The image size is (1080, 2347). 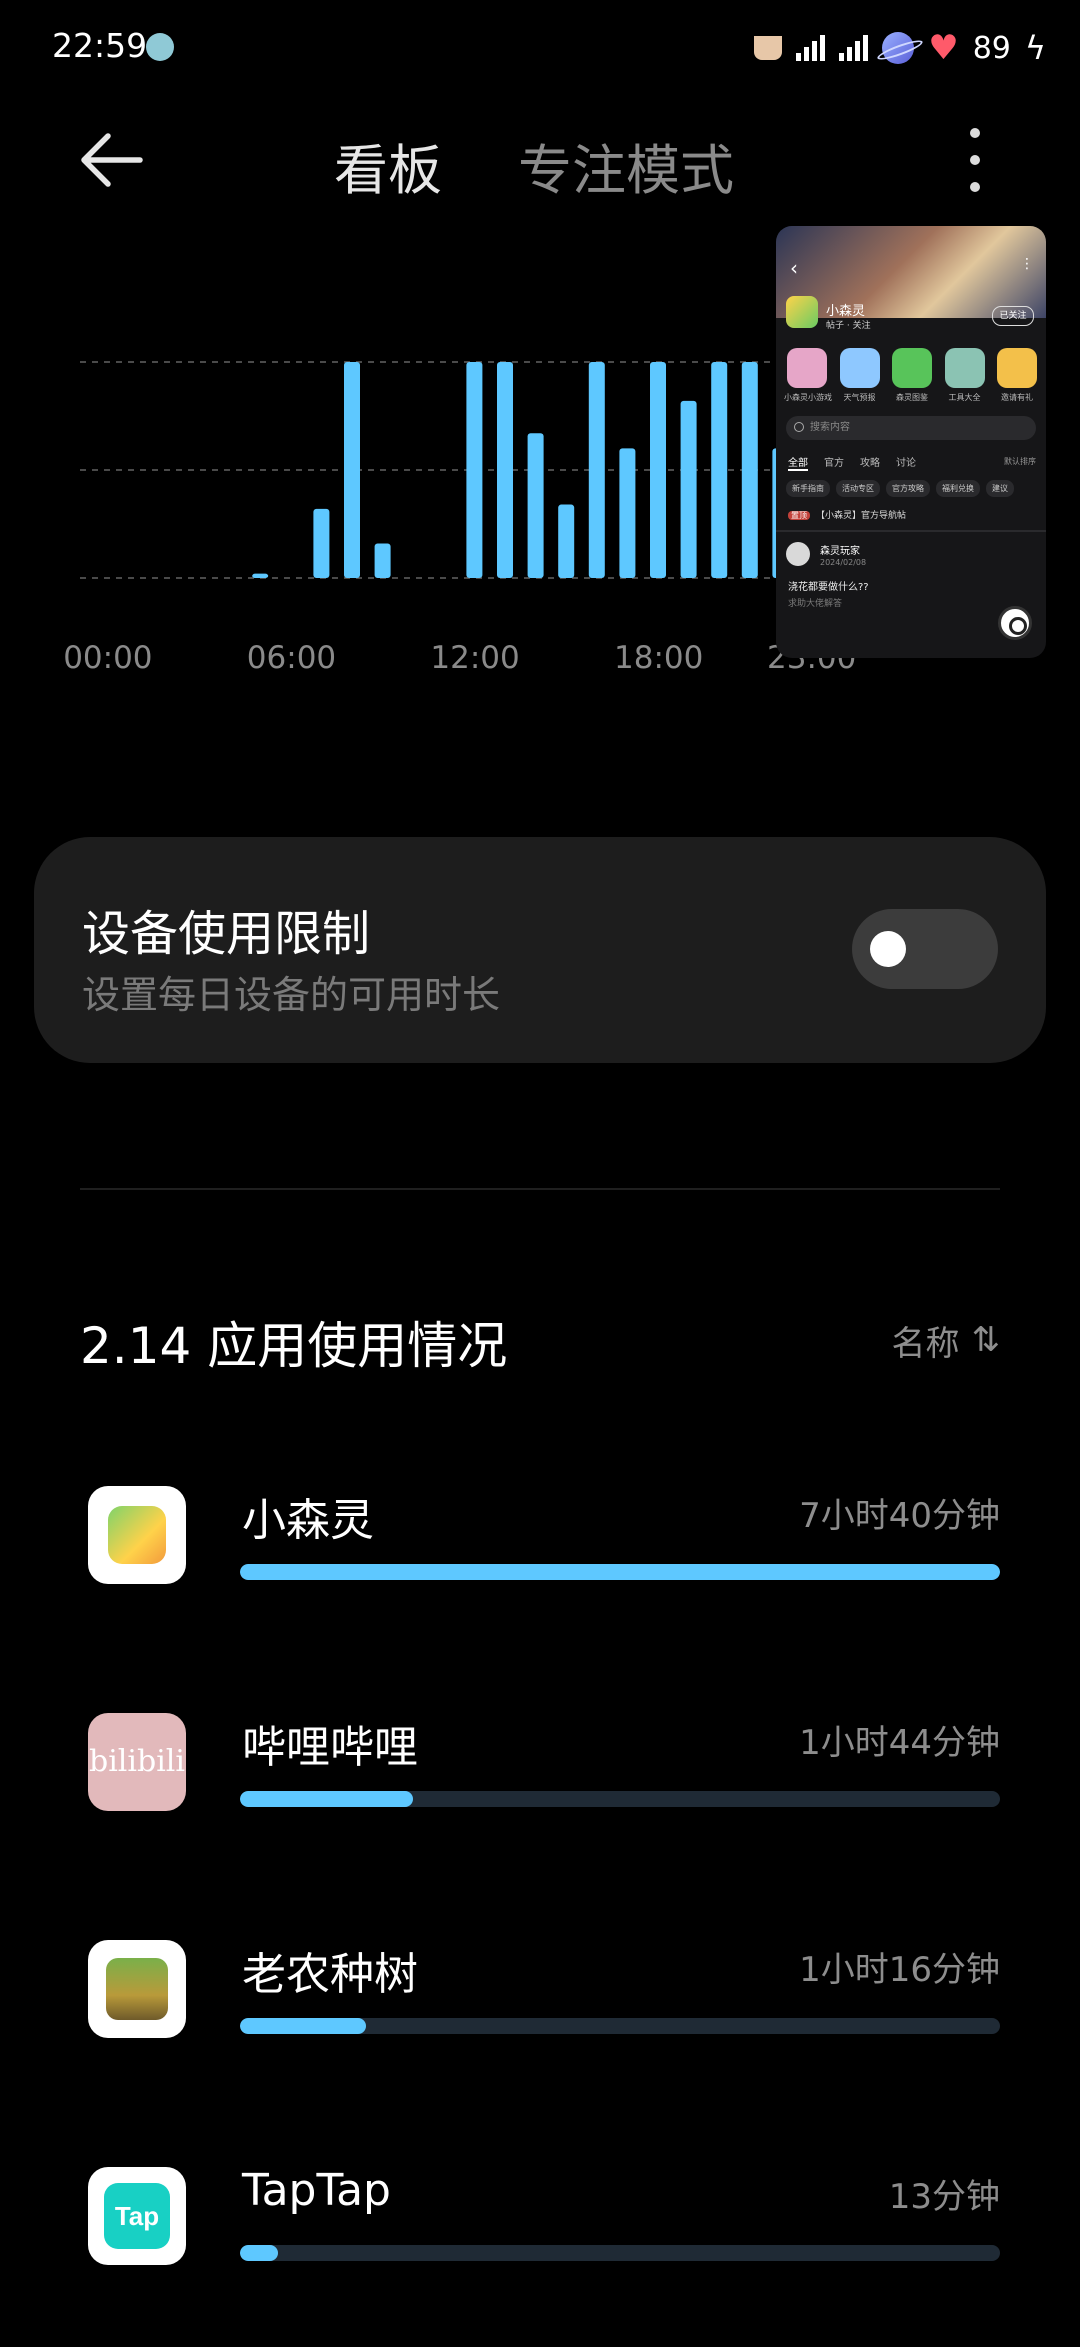 I want to click on pinned-tag: 置顶, so click(x=799, y=515).